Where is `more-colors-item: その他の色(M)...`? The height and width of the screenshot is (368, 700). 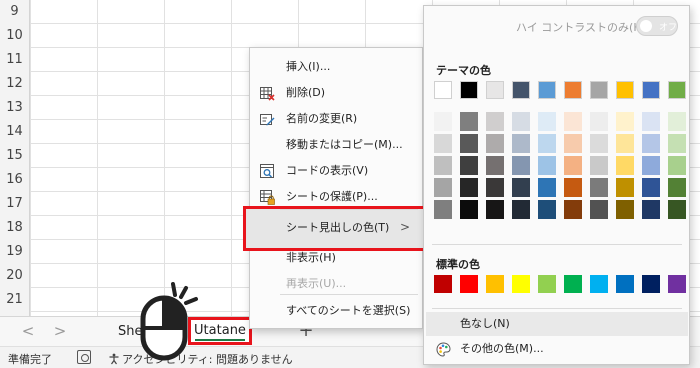 more-colors-item: その他の色(M)... is located at coordinates (557, 349).